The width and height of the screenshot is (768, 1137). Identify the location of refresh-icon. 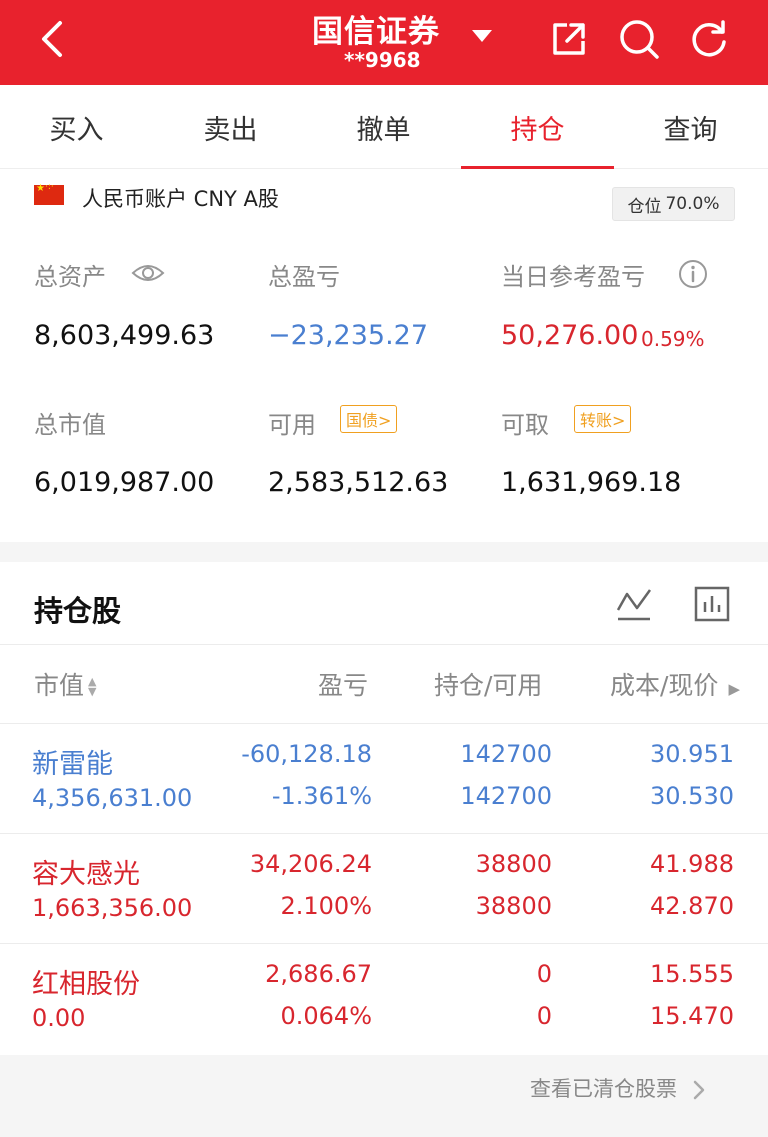
(709, 38).